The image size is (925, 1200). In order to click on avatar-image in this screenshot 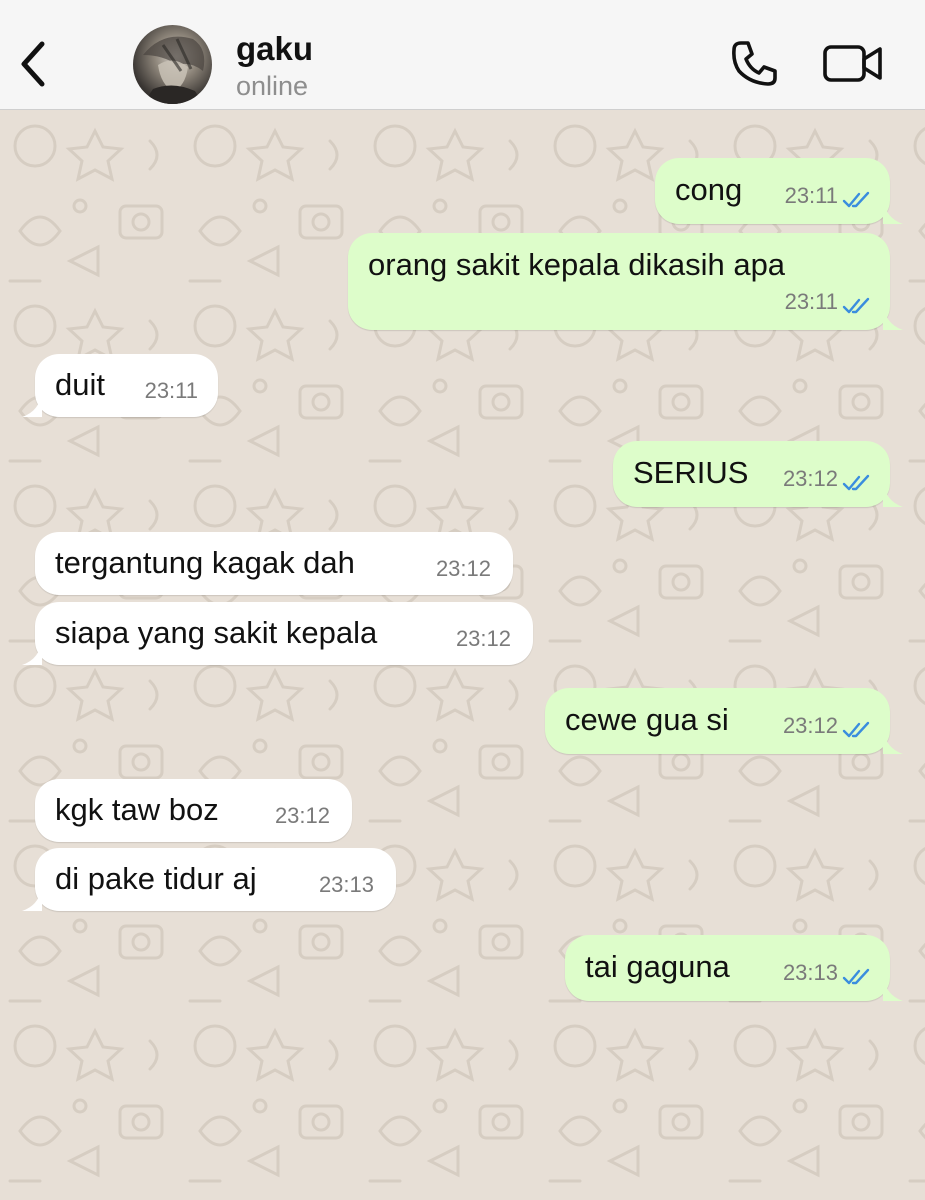, I will do `click(174, 70)`.